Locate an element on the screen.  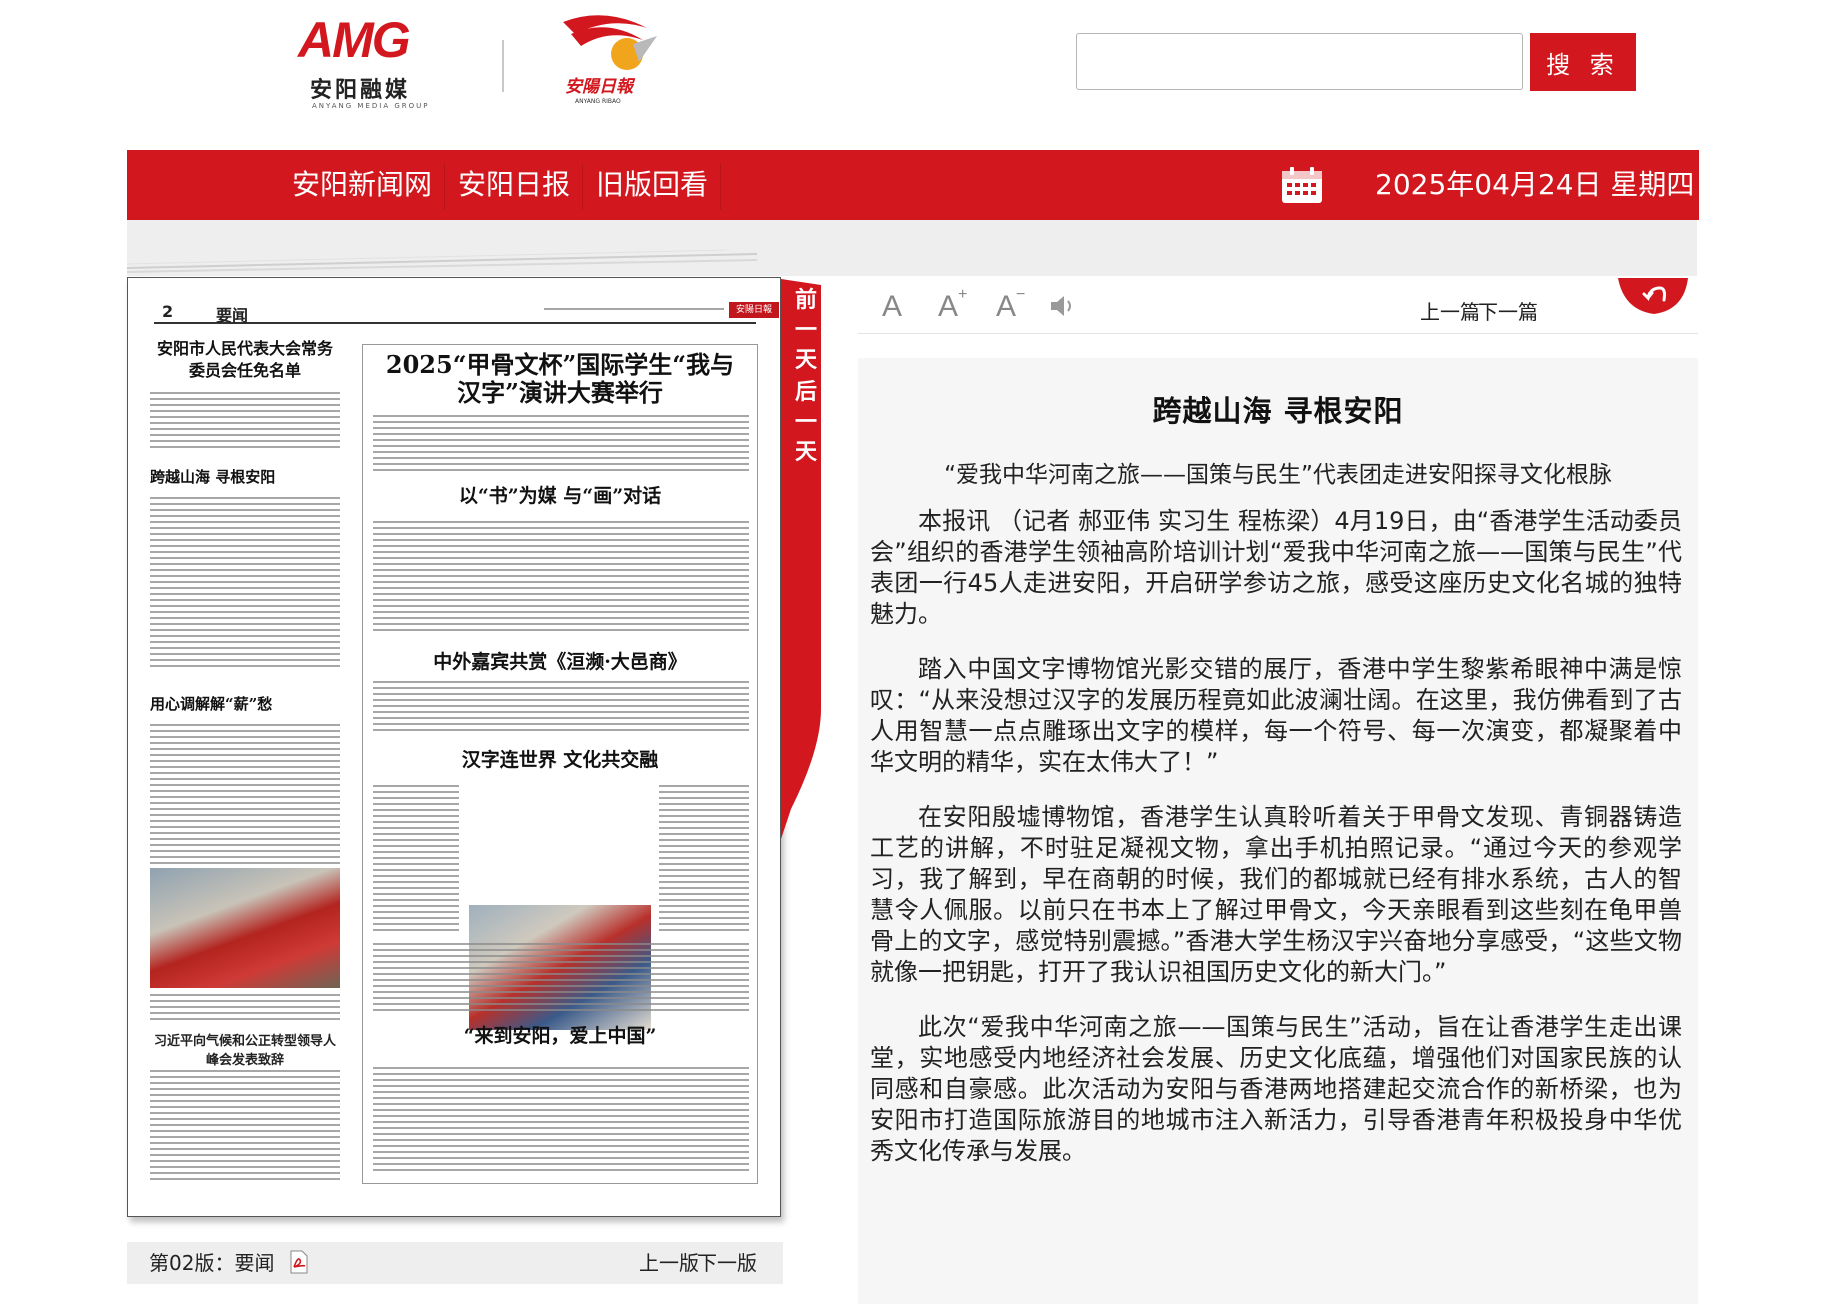
font-larger-button: A+ is located at coordinates (952, 305).